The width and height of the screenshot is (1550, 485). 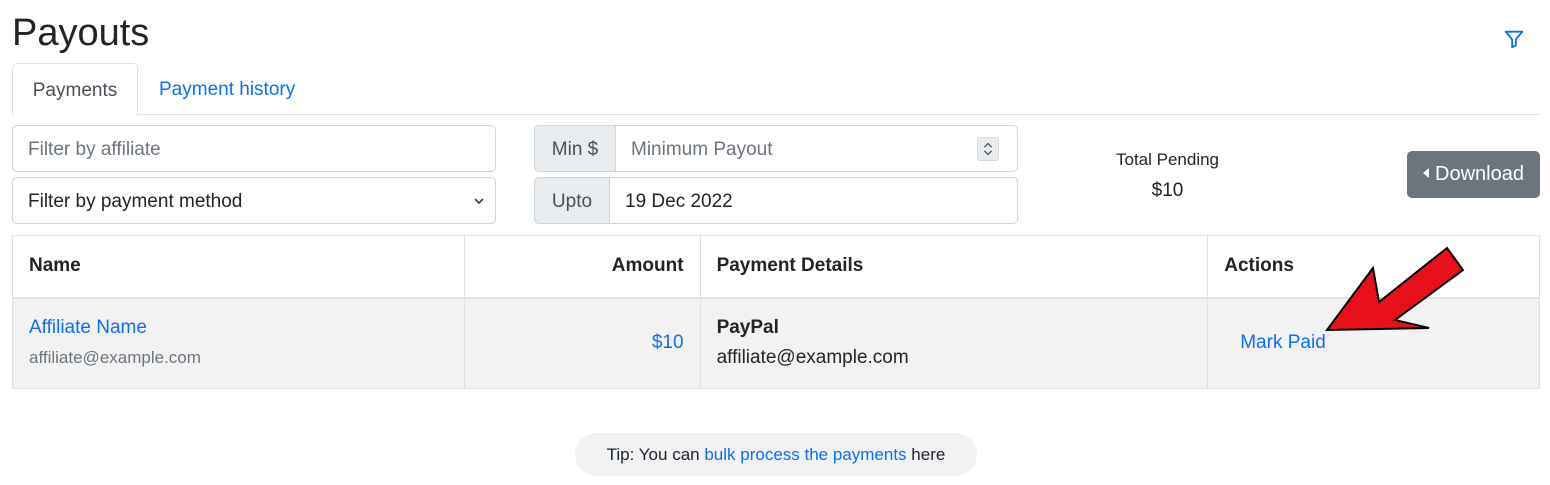 What do you see at coordinates (668, 342) in the screenshot?
I see `amount-link: $10` at bounding box center [668, 342].